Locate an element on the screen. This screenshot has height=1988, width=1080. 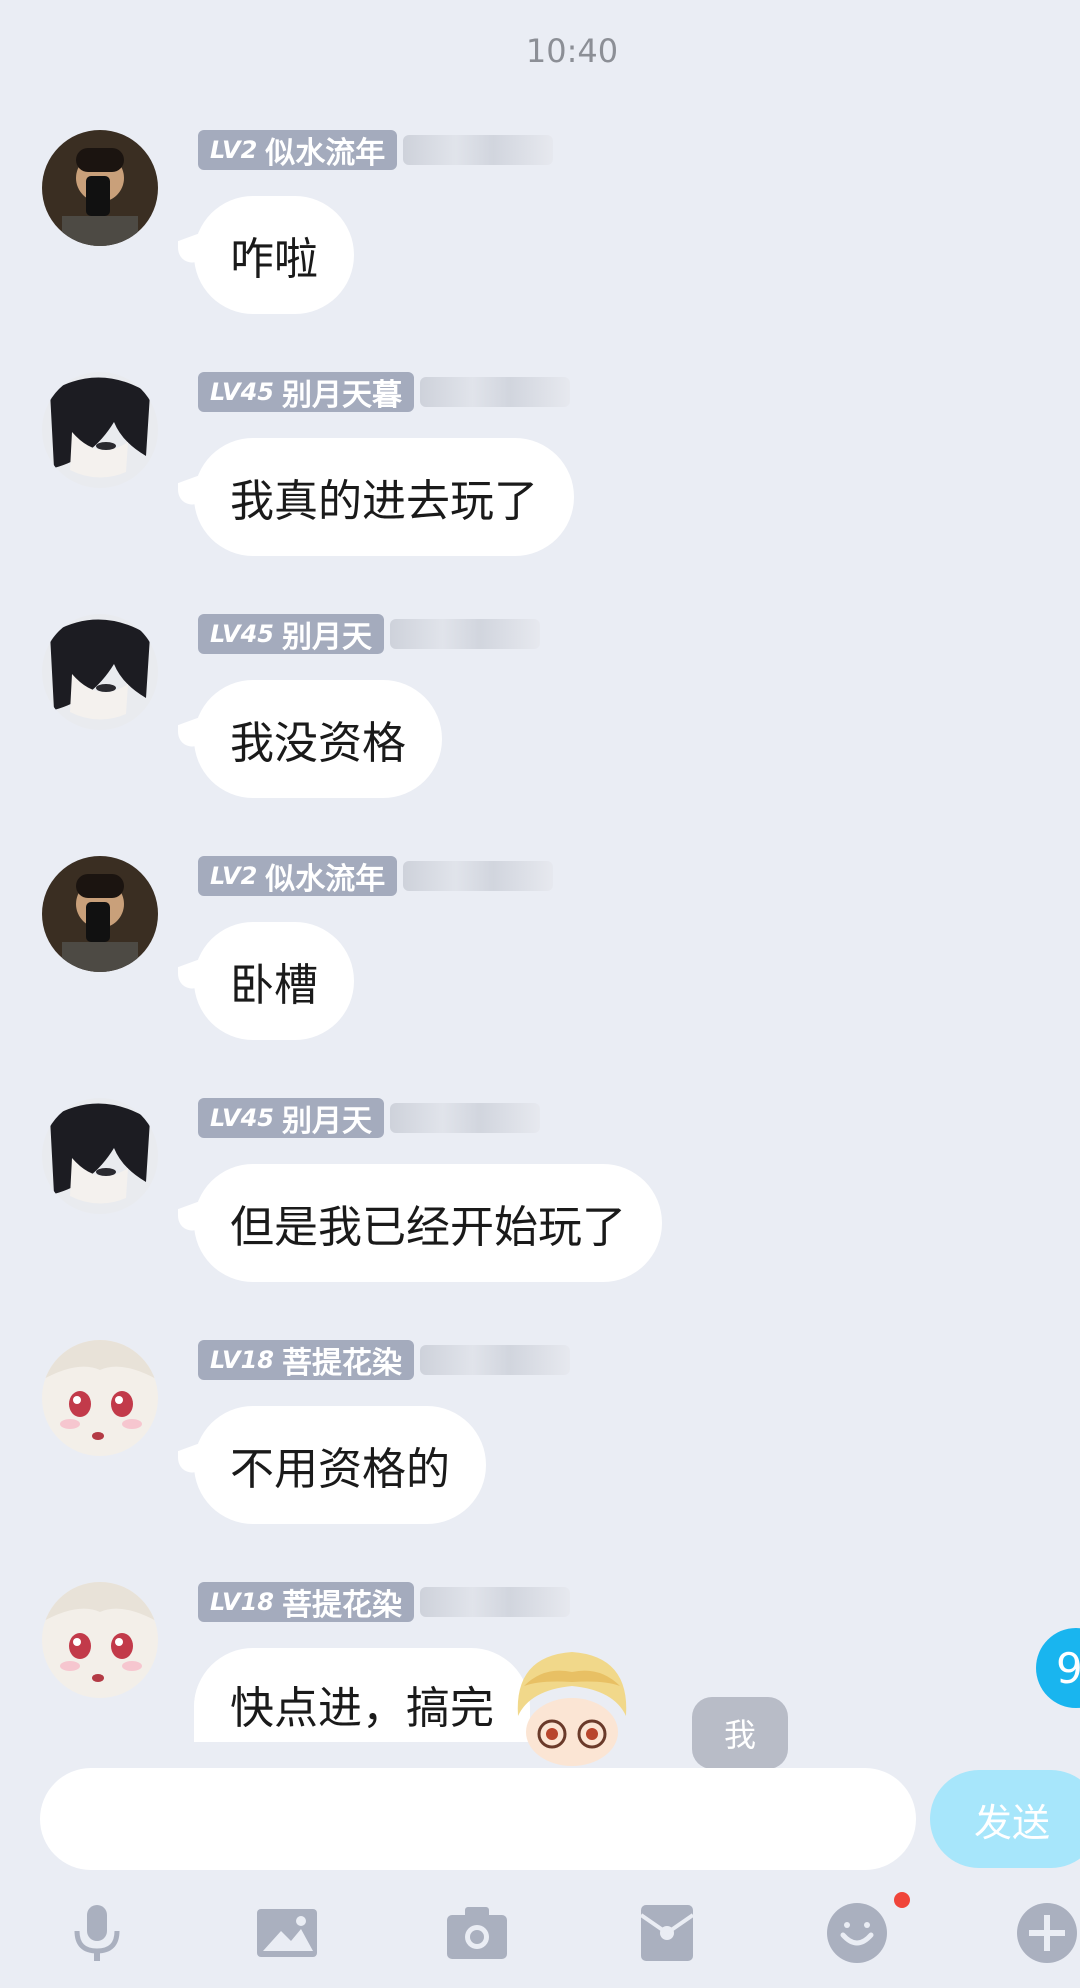
level-name-badge: LV45 别月天暮 is located at coordinates (306, 392).